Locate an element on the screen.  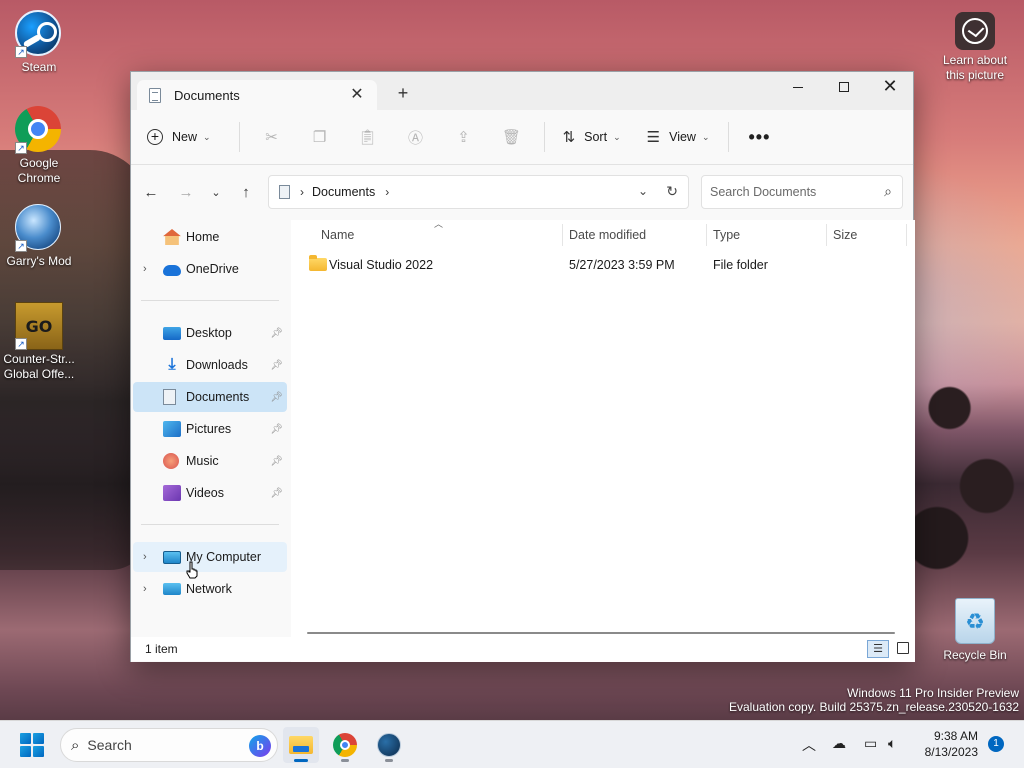
recent-locations-button: ⌄ is located at coordinates (216, 193).